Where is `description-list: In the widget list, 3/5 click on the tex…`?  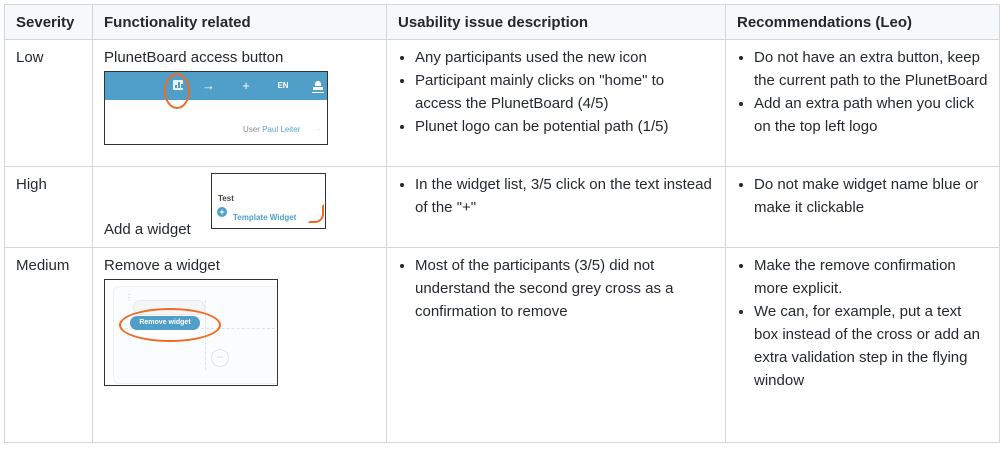
description-list: In the widget list, 3/5 click on the tex… is located at coordinates (556, 196).